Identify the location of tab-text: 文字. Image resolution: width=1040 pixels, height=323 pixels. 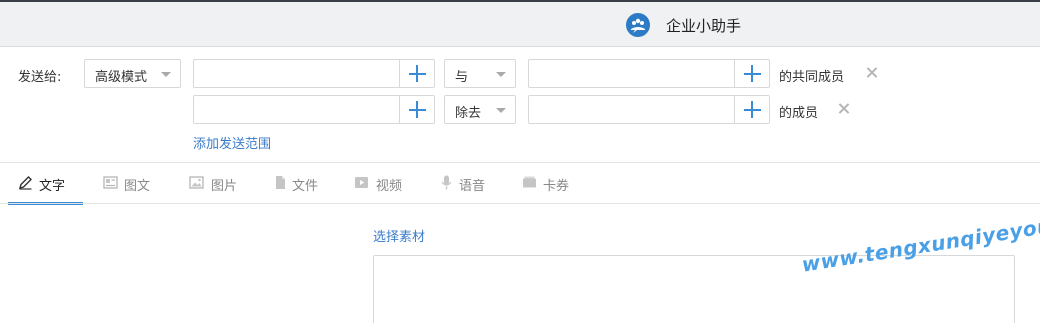
(45, 184).